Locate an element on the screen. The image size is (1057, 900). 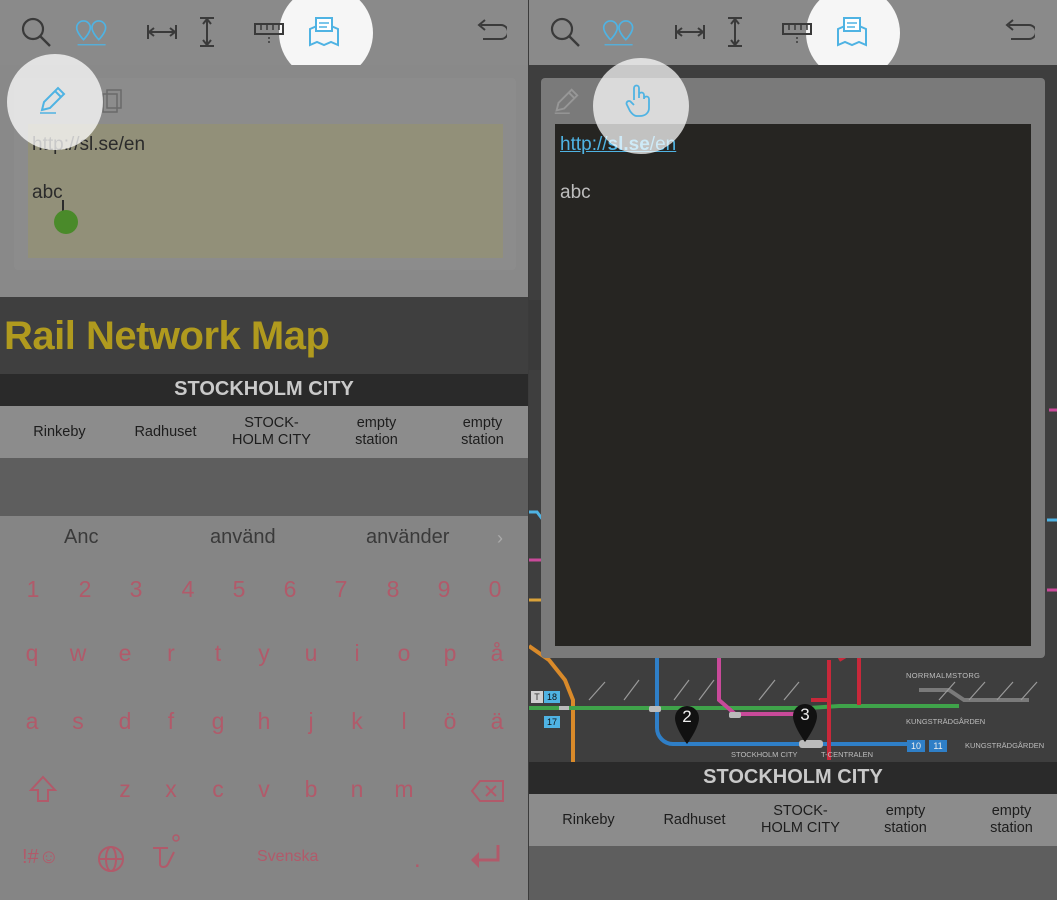
key: g is located at coordinates (218, 721).